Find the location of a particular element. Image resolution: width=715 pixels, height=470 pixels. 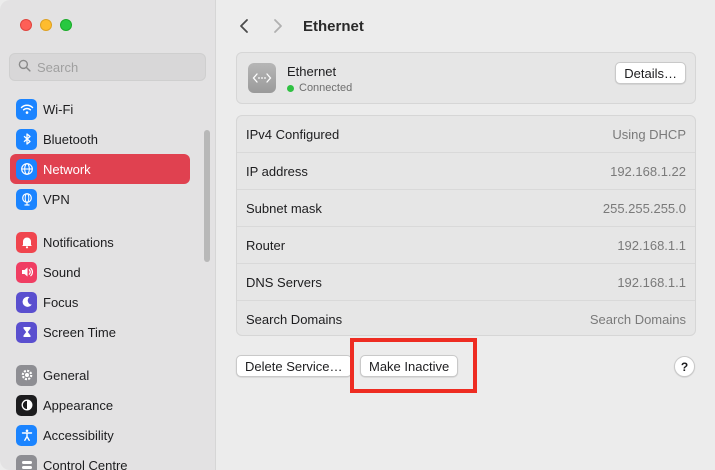

minimize-window-button is located at coordinates (46, 25).